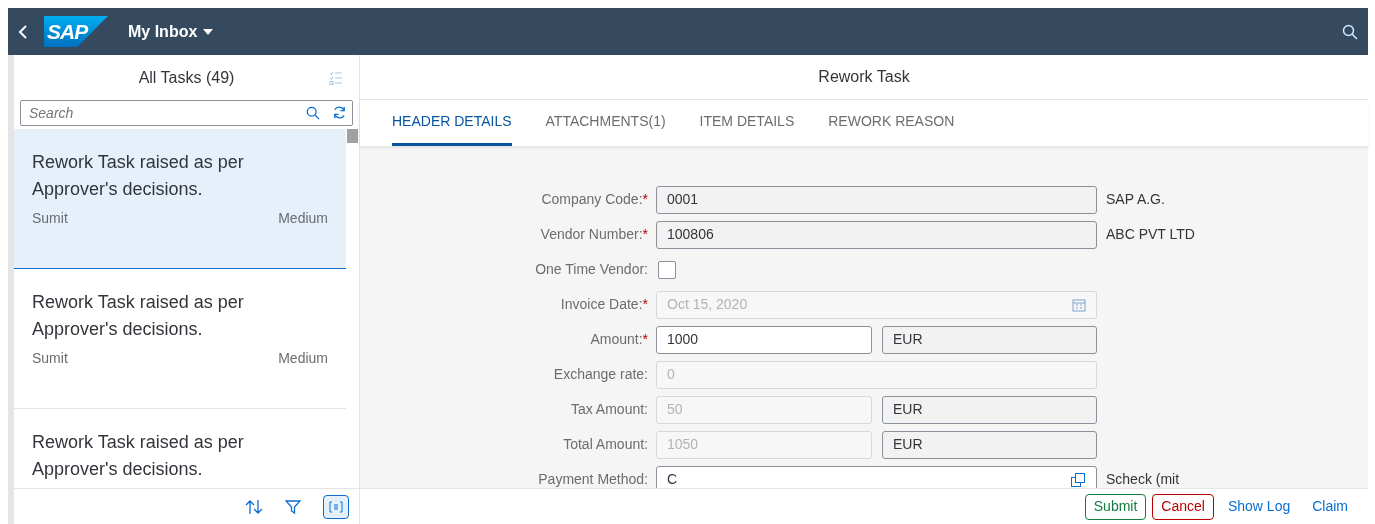 This screenshot has height=524, width=1375. I want to click on field-description: ABC PVT LTD, so click(1150, 234).